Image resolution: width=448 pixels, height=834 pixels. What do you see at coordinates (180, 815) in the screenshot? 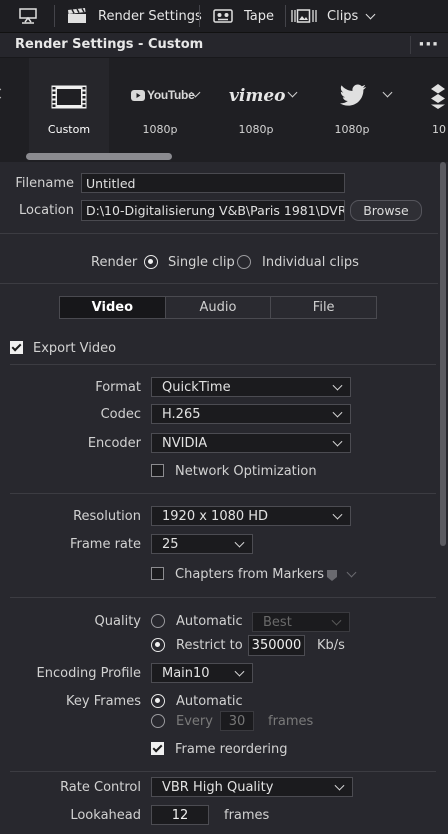
I see `lookahead-input: 12` at bounding box center [180, 815].